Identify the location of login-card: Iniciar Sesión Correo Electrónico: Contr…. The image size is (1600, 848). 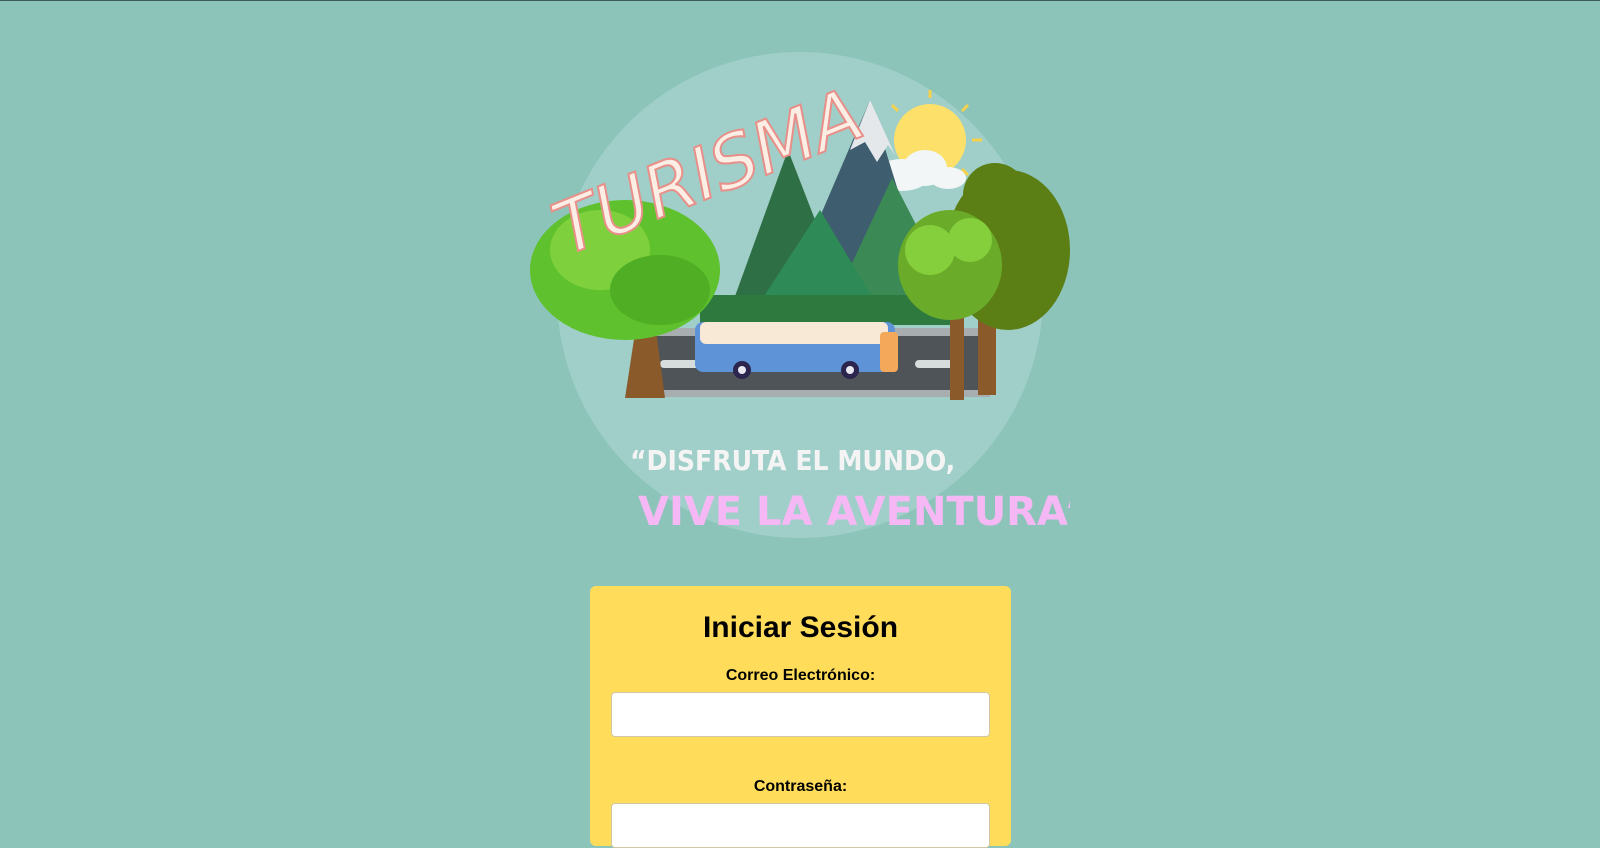
(800, 717).